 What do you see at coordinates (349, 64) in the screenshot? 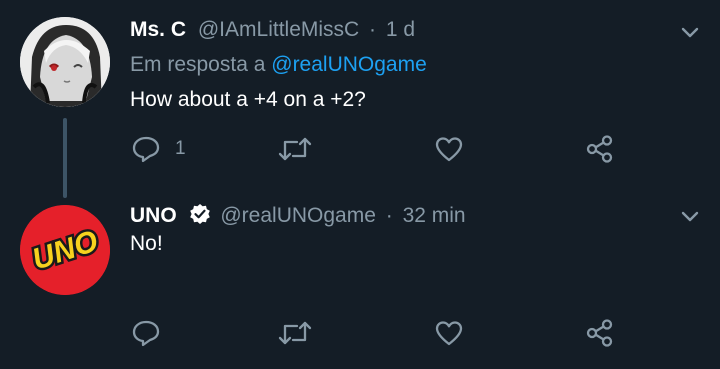
I see `replying-to-link: @realUNOgame` at bounding box center [349, 64].